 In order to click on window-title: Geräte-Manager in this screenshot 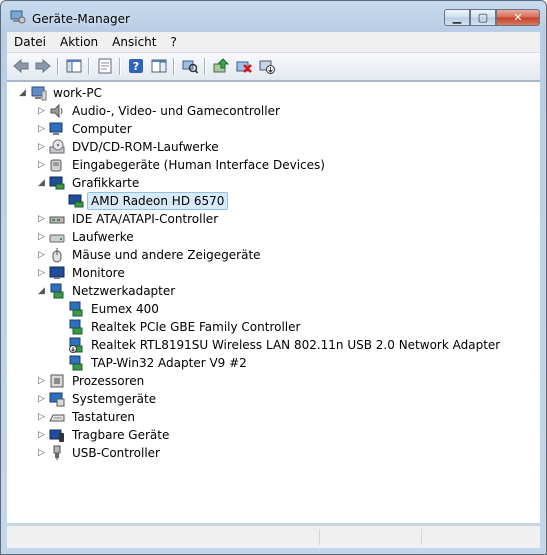, I will do `click(81, 19)`.